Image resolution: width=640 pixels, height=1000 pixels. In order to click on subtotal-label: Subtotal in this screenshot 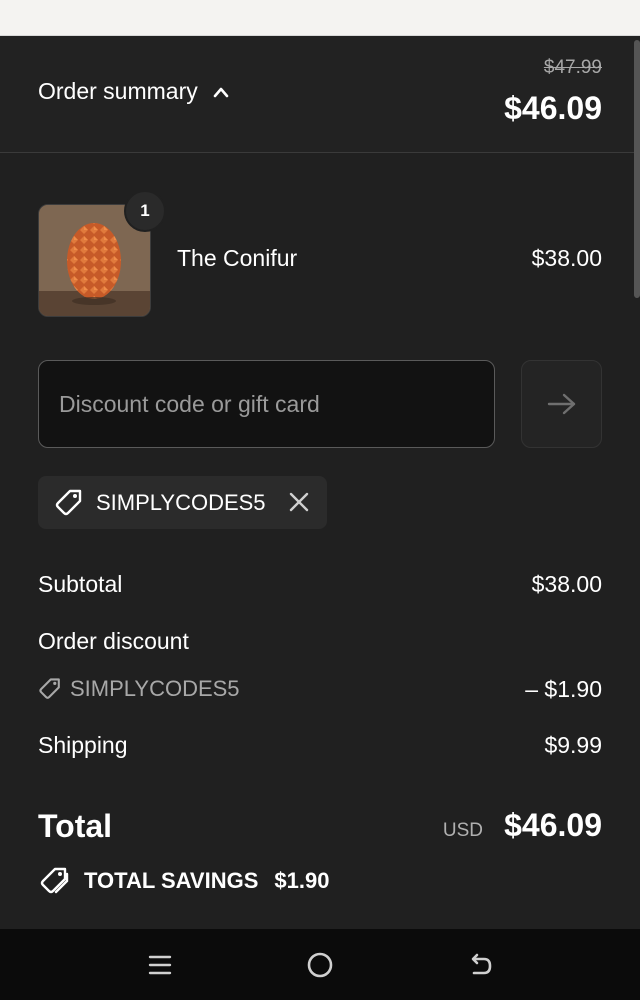, I will do `click(80, 584)`.